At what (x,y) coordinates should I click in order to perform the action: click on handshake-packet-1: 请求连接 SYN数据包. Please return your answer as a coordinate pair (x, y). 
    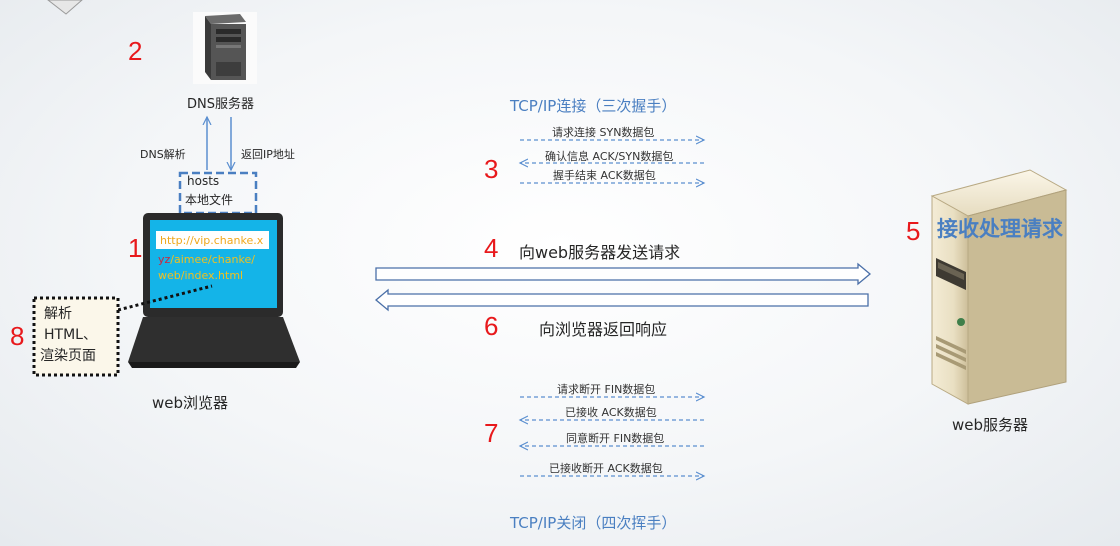
    Looking at the image, I should click on (603, 132).